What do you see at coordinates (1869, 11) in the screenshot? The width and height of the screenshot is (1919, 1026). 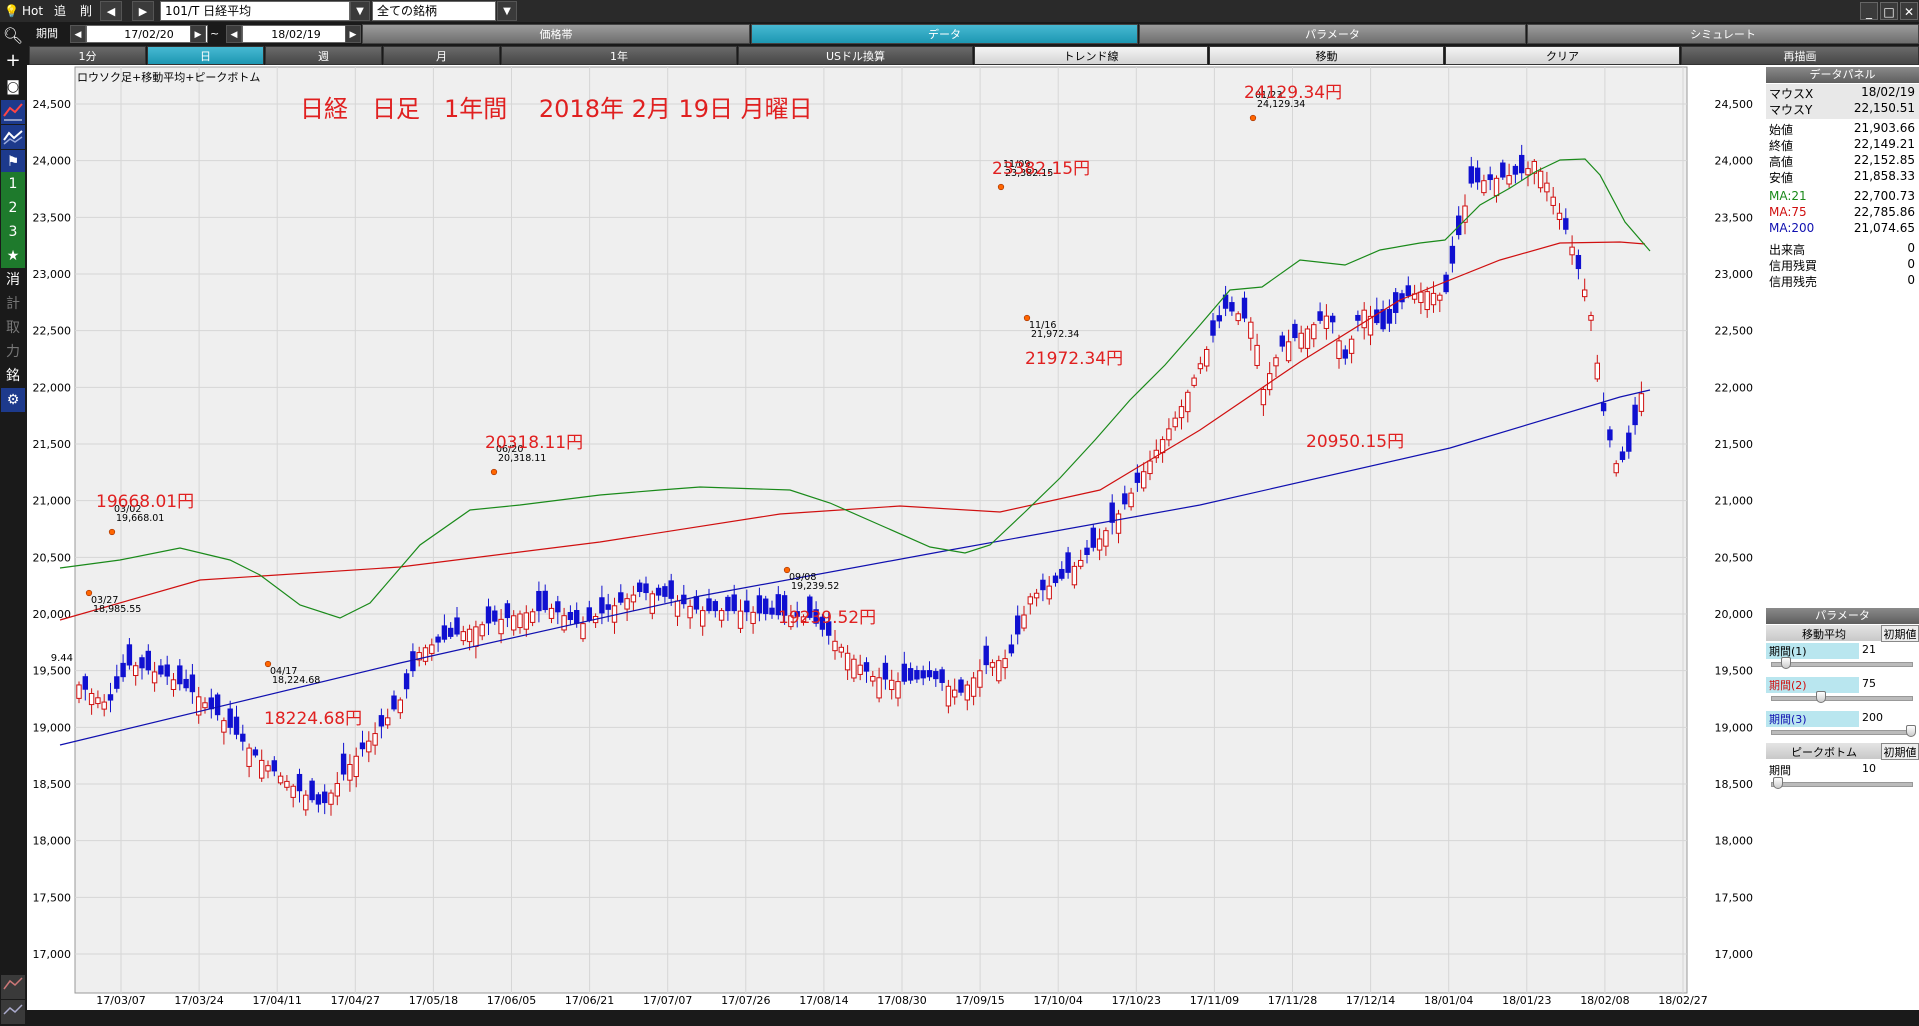 I see `minimize-icon: _` at bounding box center [1869, 11].